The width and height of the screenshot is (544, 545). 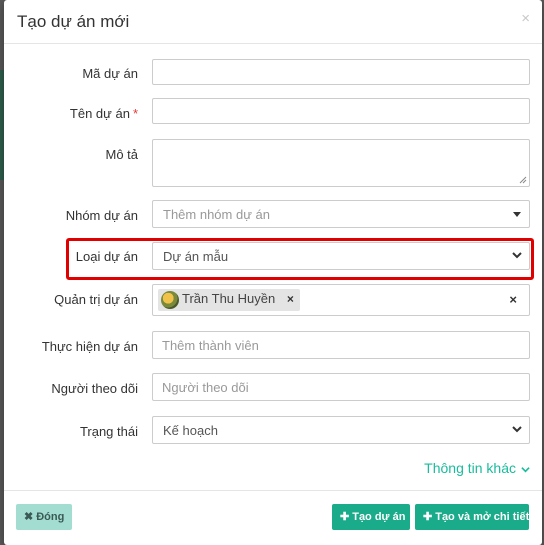 I want to click on project-members-input: Thêm thành viên, so click(x=341, y=345).